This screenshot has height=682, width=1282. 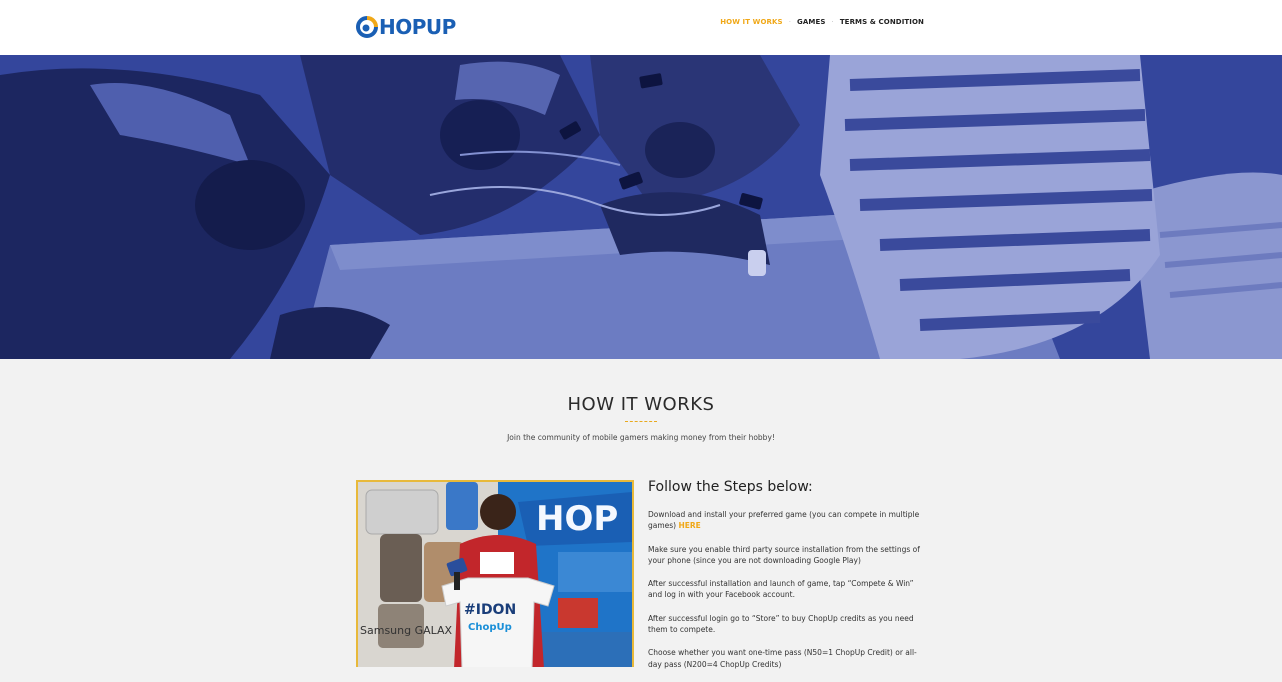 I want to click on shirt-text-1: #IDON, so click(x=490, y=610).